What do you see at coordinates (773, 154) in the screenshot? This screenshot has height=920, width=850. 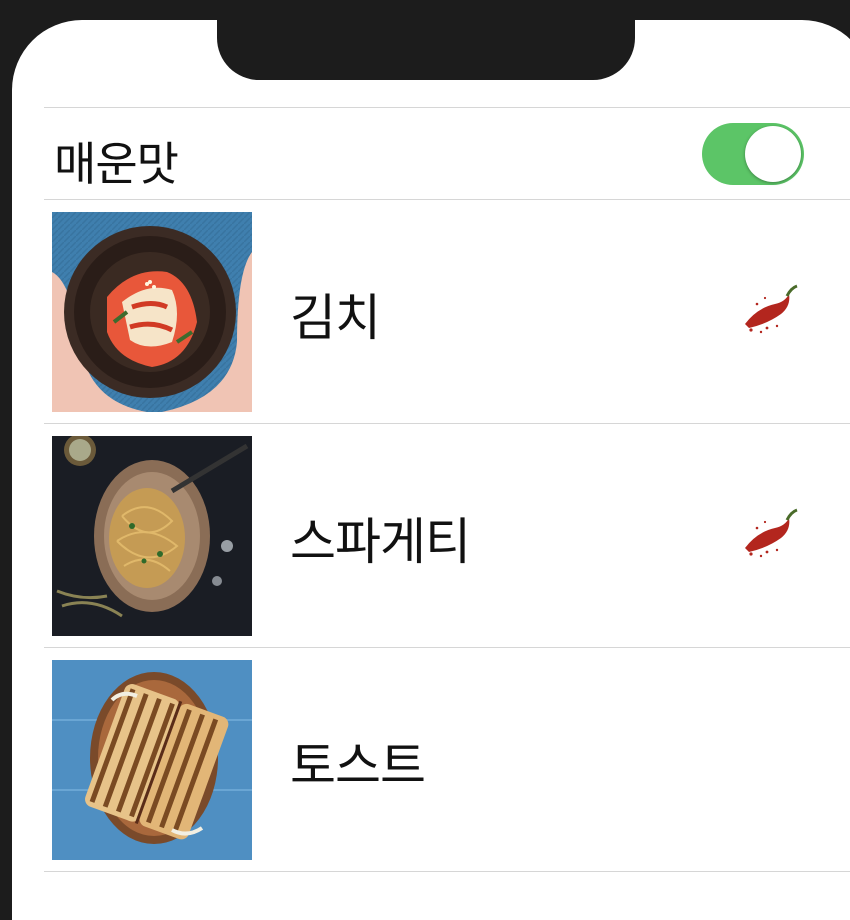 I see `switch-knob` at bounding box center [773, 154].